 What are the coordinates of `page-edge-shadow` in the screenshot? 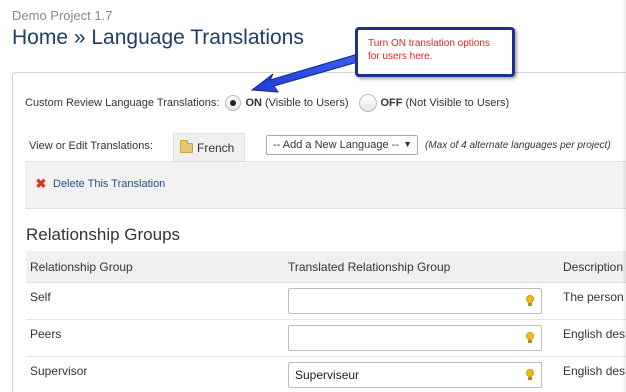 It's located at (624, 196).